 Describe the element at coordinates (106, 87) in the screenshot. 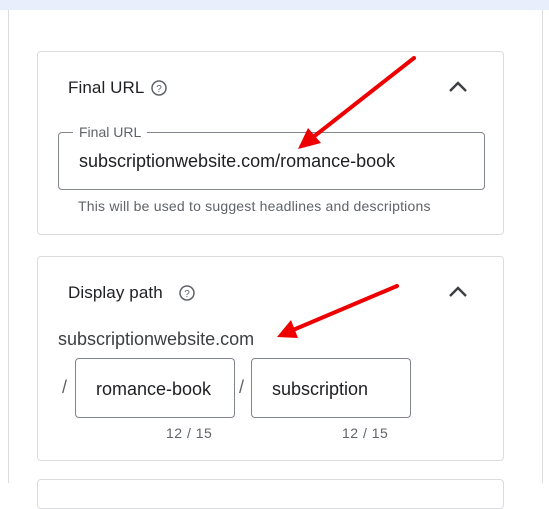

I see `final-url-title: Final URL` at that location.